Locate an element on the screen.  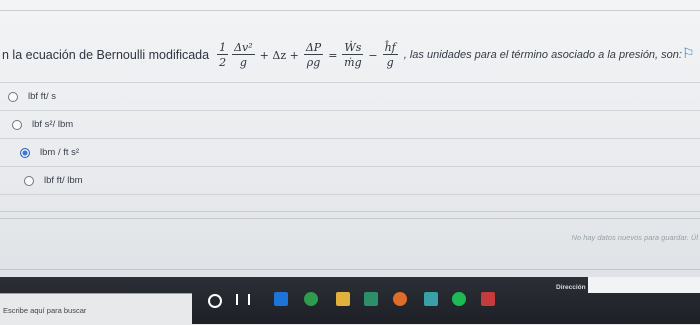
spotify-icon is located at coordinates (459, 299).